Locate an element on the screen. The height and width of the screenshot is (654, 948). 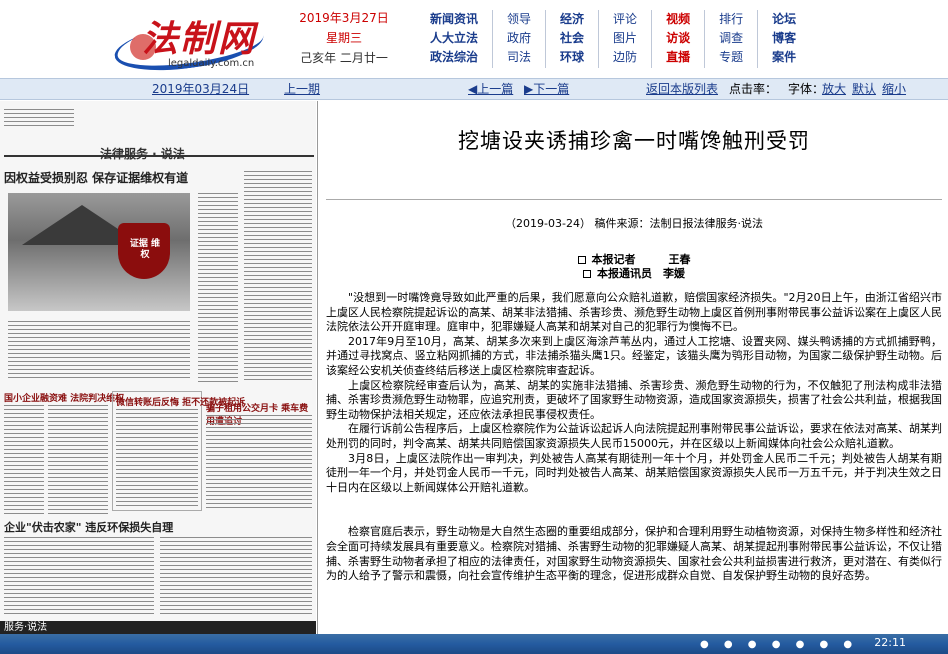
windows-taskbar: ● ● ● ● ● ● ● 22:11 is located at coordinates (474, 644).